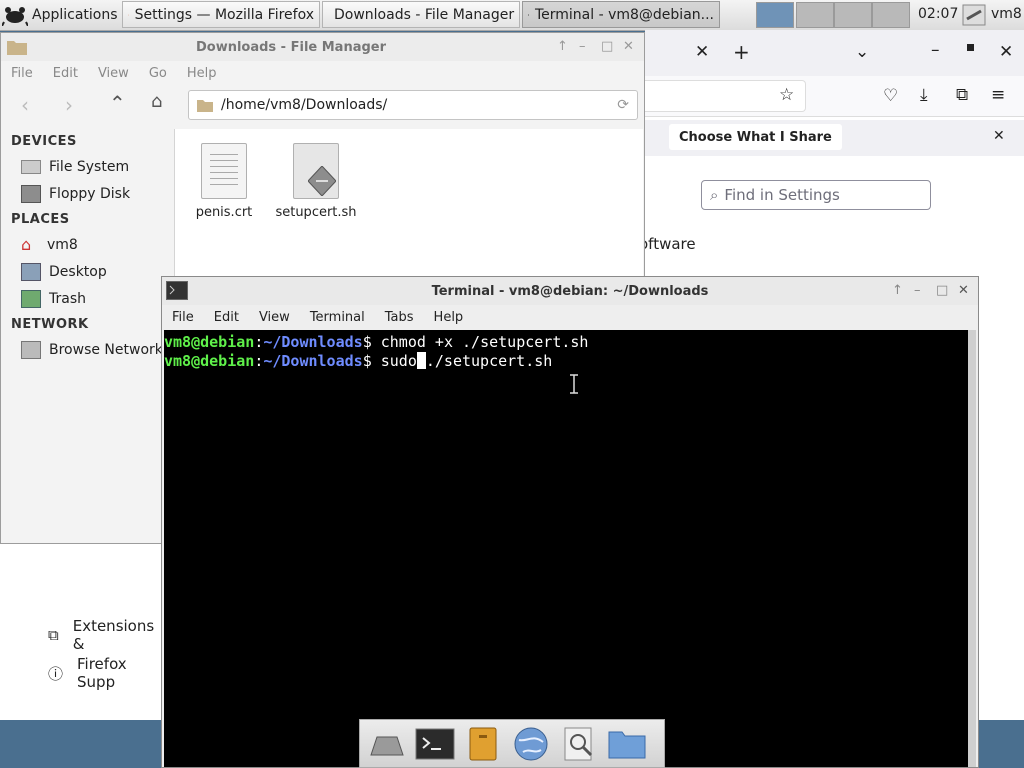 This screenshot has height=768, width=1024. What do you see at coordinates (924, 95) in the screenshot?
I see `downloads-icon: ⤓` at bounding box center [924, 95].